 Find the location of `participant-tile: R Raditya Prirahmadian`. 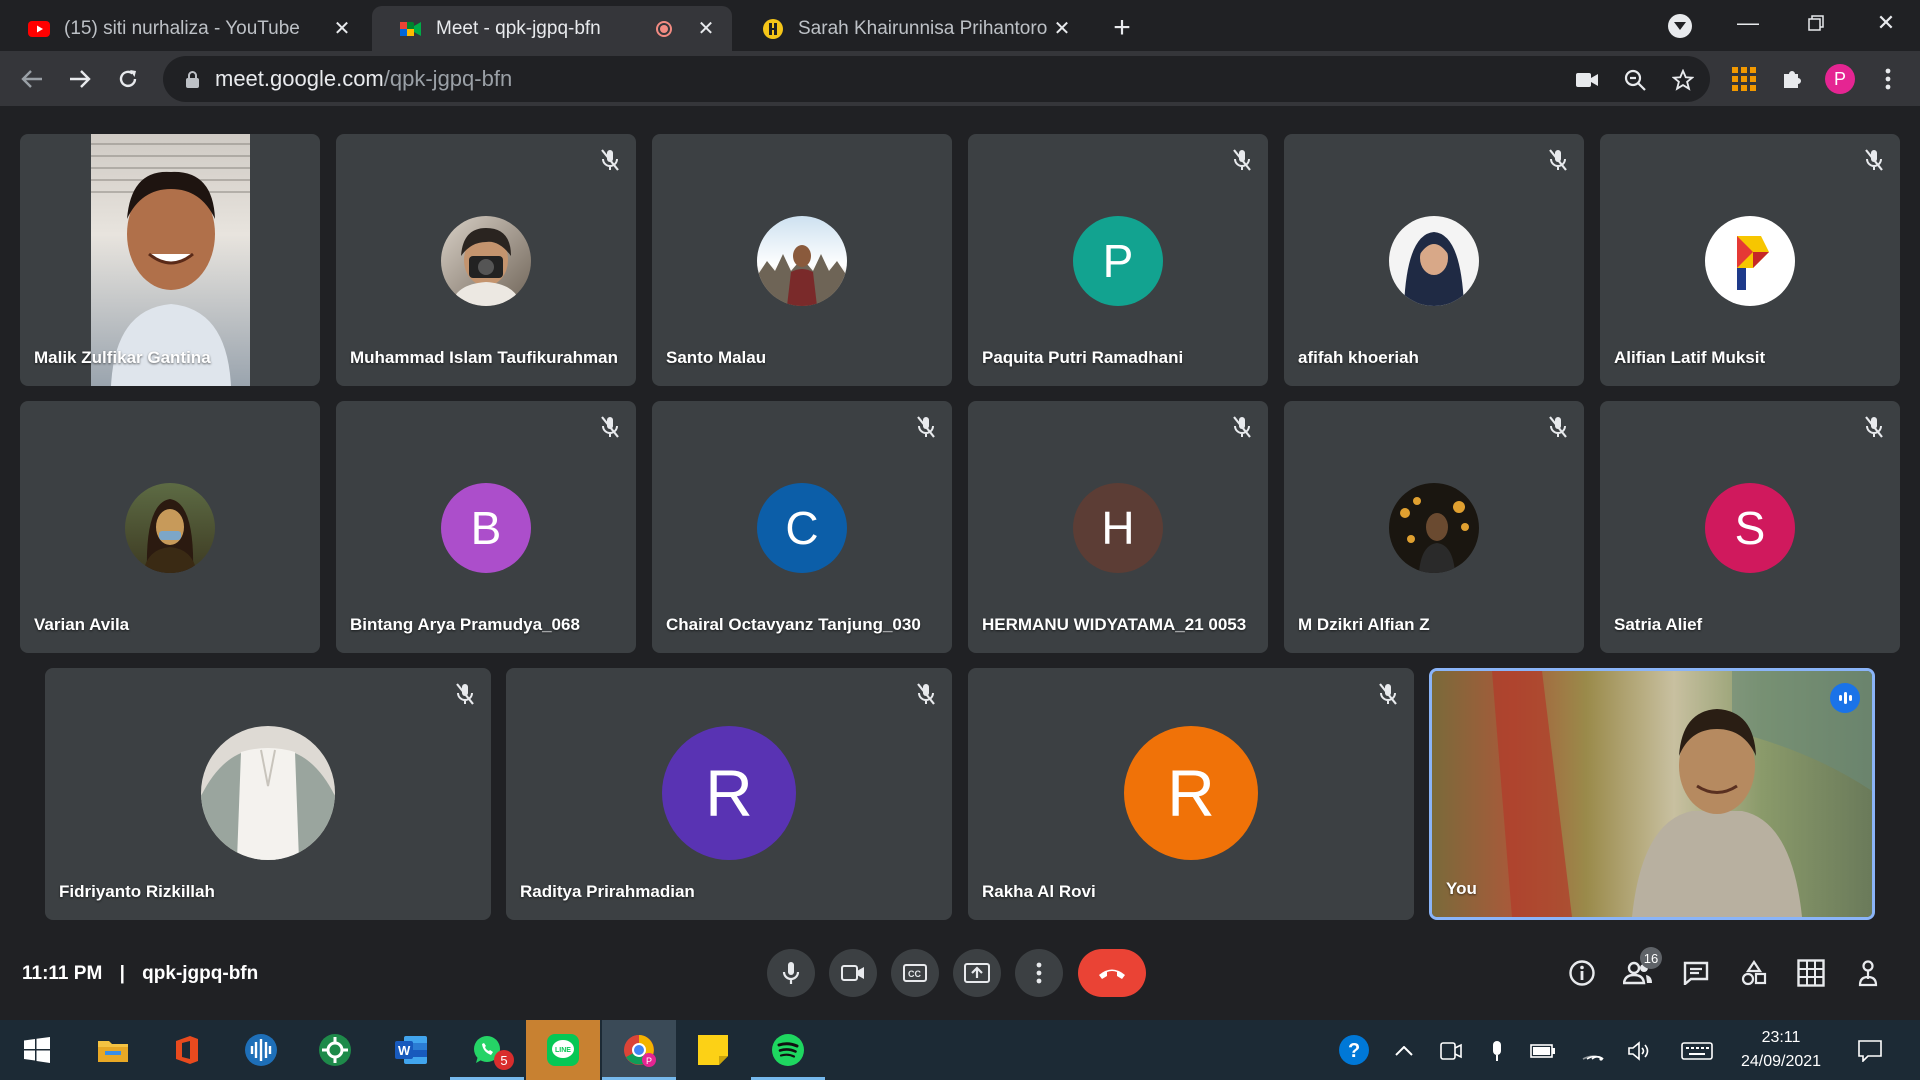

participant-tile: R Raditya Prirahmadian is located at coordinates (729, 794).